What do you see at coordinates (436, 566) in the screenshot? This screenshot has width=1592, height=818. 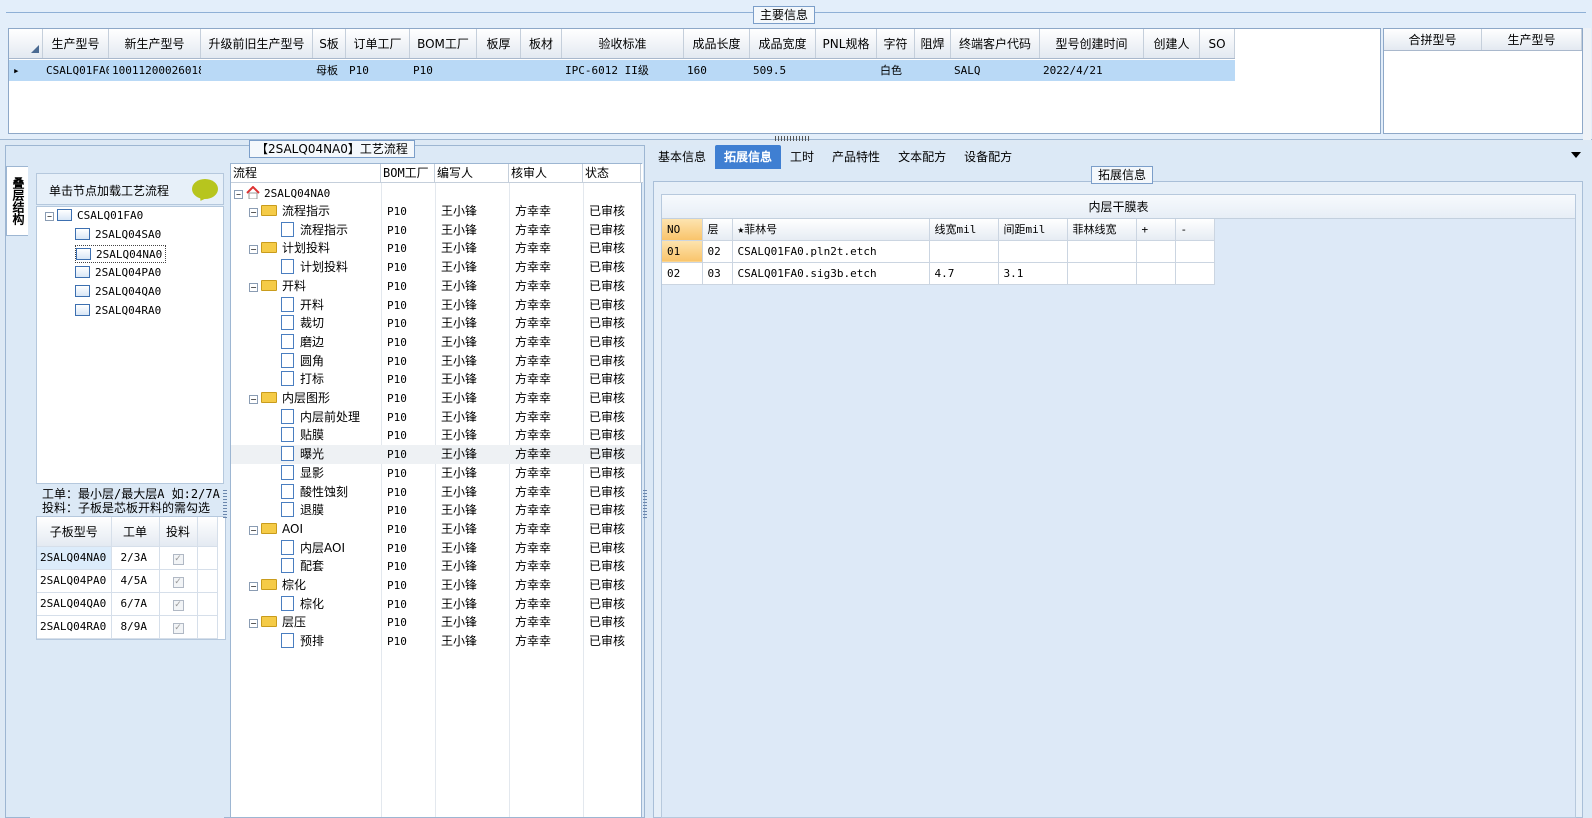 I see `tree-node: 配套 P10 王小锋 方幸幸 已审核` at bounding box center [436, 566].